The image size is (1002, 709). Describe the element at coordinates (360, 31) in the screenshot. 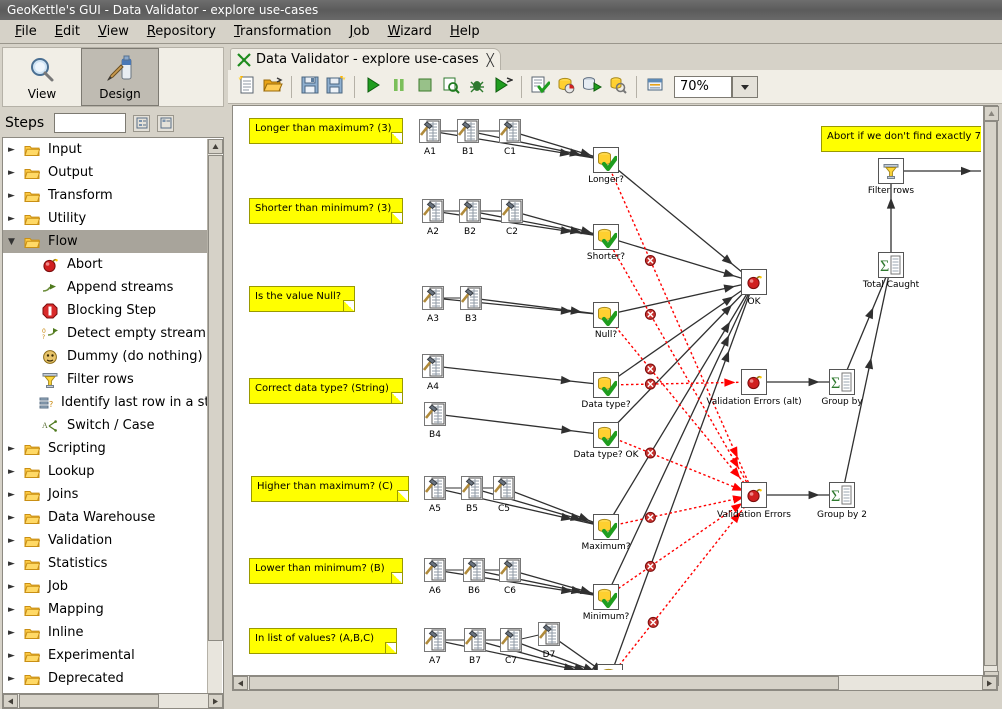

I see `menu-item-job: Job` at that location.